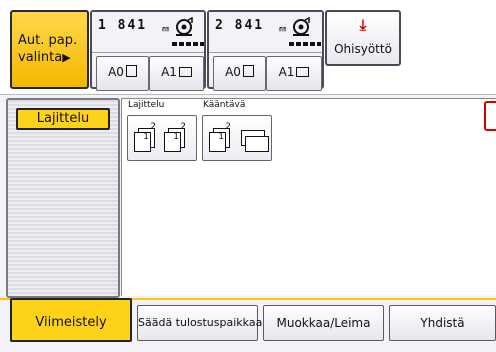  What do you see at coordinates (146, 105) in the screenshot?
I see `sort-group-label: Lajittelu` at bounding box center [146, 105].